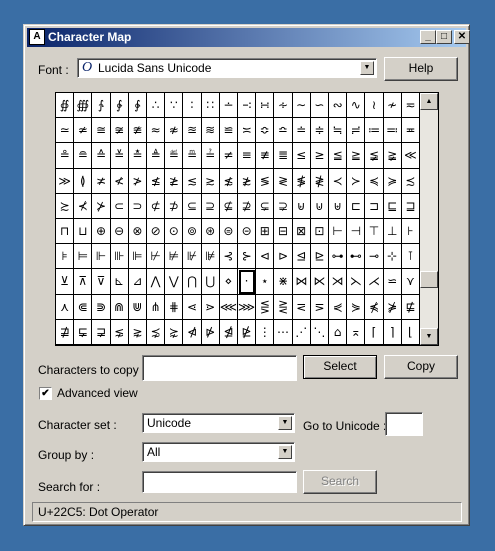 Image resolution: width=495 pixels, height=551 pixels. Describe the element at coordinates (410, 257) in the screenshot. I see `character-cell: ⊺` at that location.